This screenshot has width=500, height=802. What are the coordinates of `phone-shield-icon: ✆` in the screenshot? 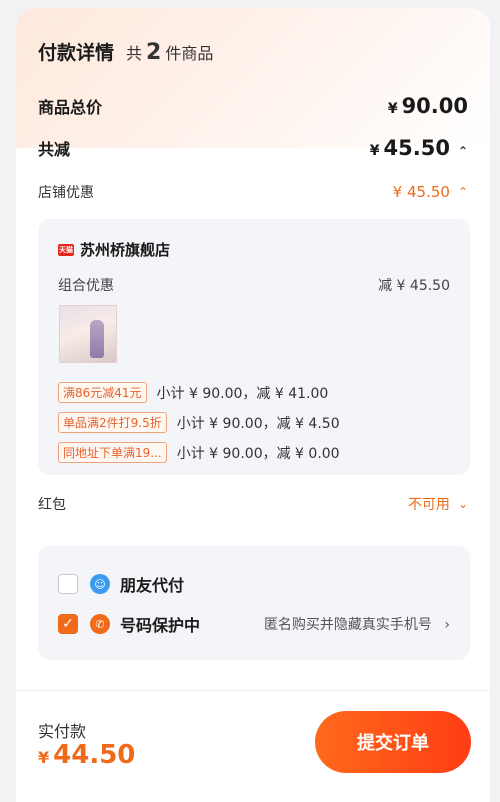 It's located at (100, 624).